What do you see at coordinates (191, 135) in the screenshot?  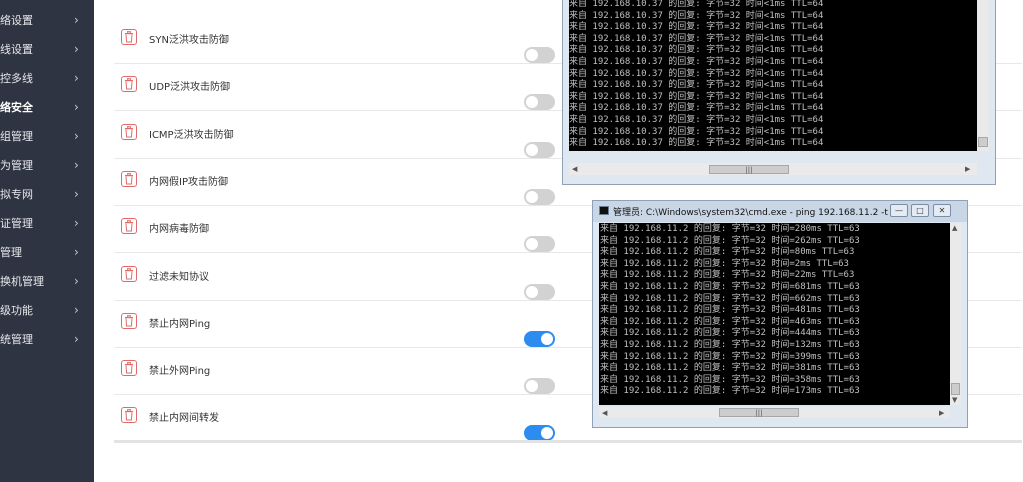 I see `setting-label: ICMP泛洪攻击防御` at bounding box center [191, 135].